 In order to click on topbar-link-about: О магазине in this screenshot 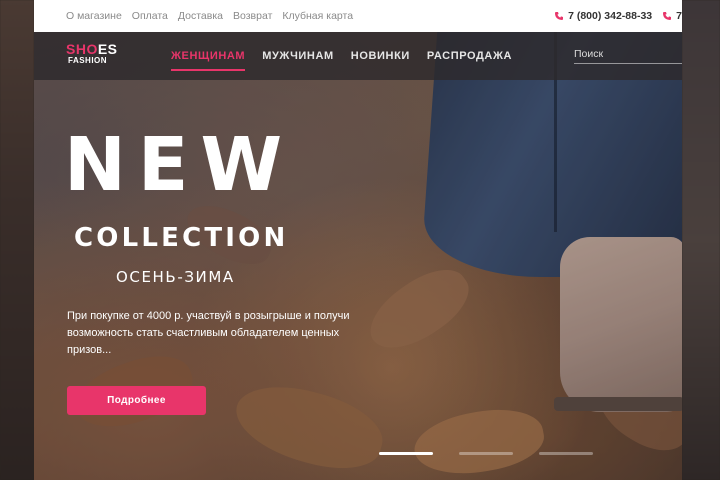, I will do `click(94, 16)`.